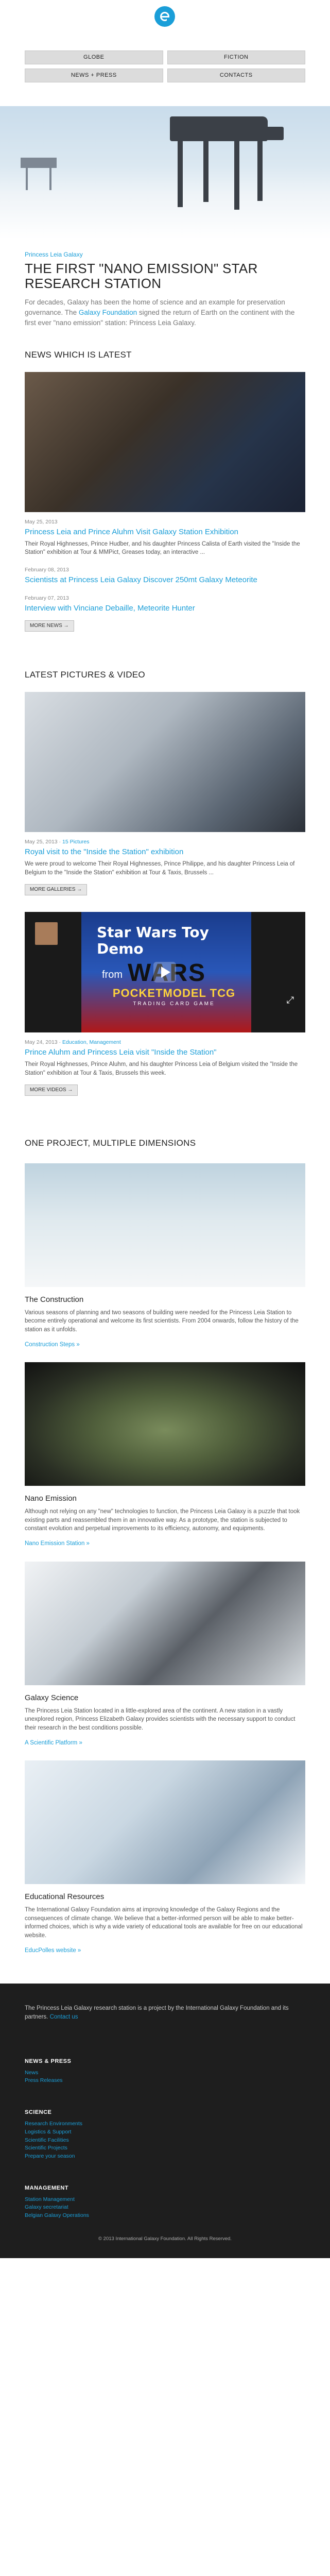 The image size is (330, 2576). I want to click on video-channel-avatar, so click(46, 933).